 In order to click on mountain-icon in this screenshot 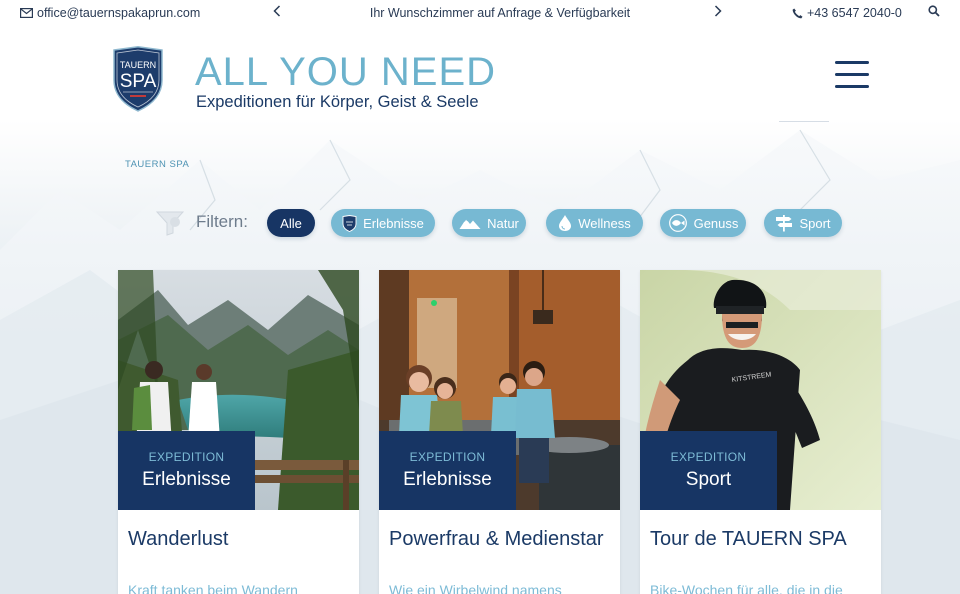, I will do `click(470, 223)`.